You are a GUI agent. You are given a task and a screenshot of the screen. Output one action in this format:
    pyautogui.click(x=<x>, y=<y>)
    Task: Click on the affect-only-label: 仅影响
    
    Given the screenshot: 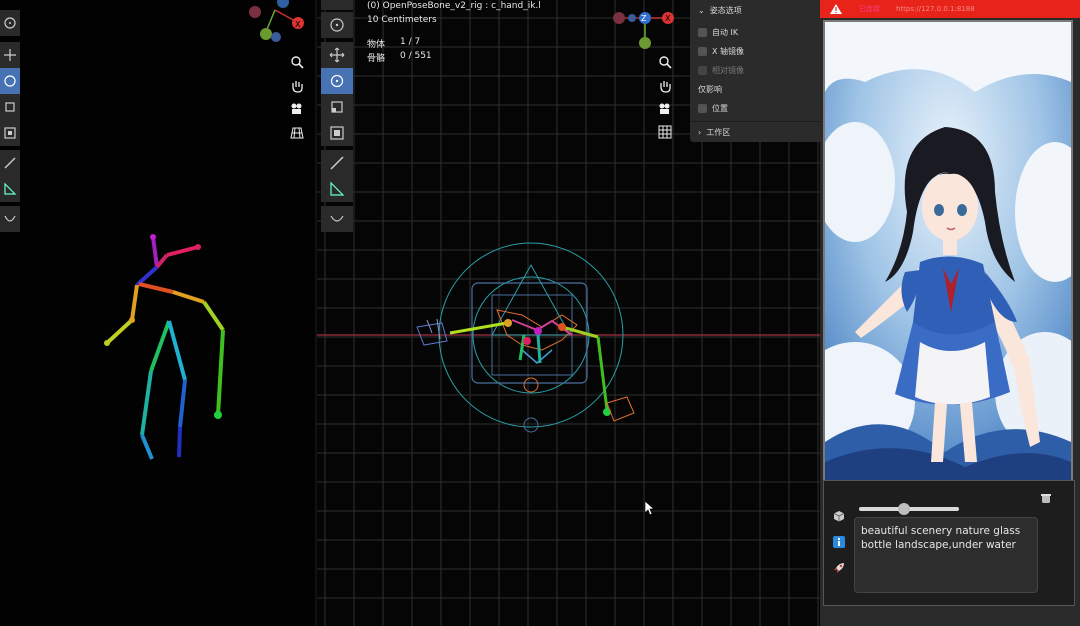 What is the action you would take?
    pyautogui.click(x=710, y=89)
    